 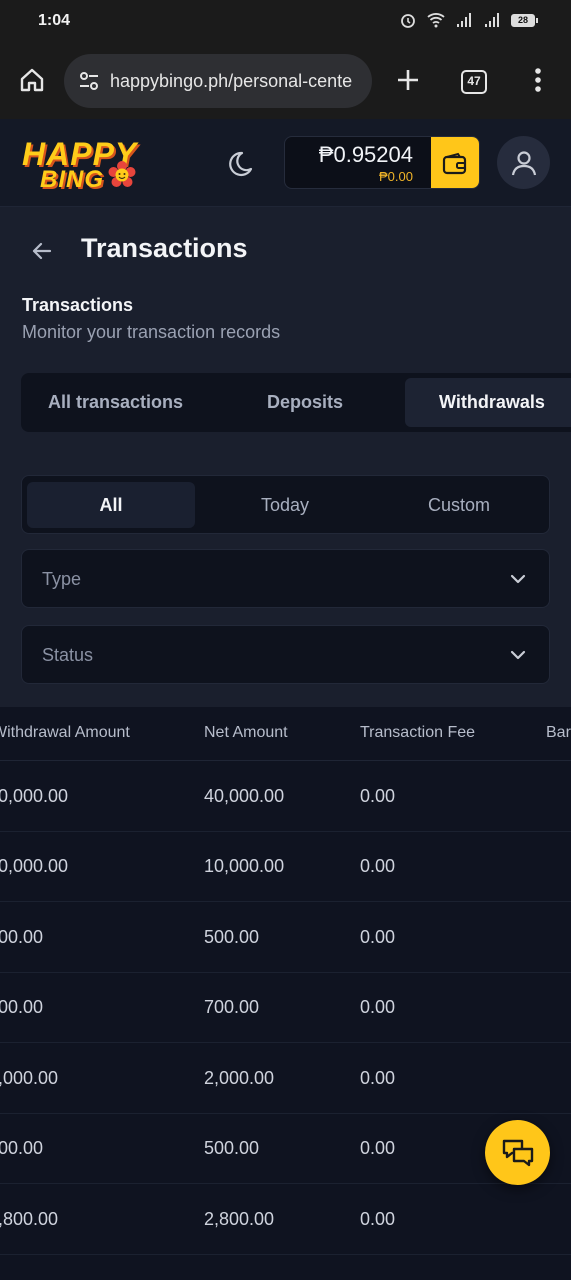 I want to click on cell-net-amount: 10,000.00, so click(x=244, y=866).